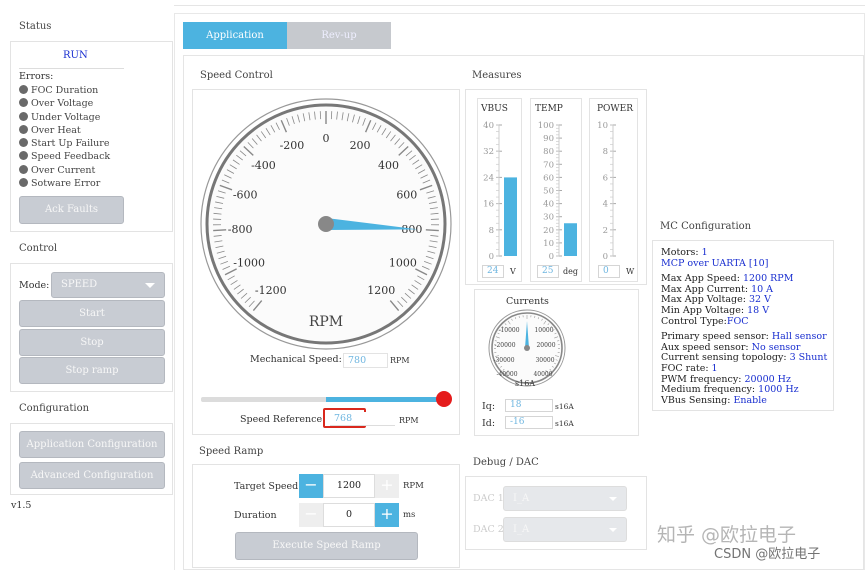 The width and height of the screenshot is (865, 570). I want to click on duration-input: 0, so click(349, 515).